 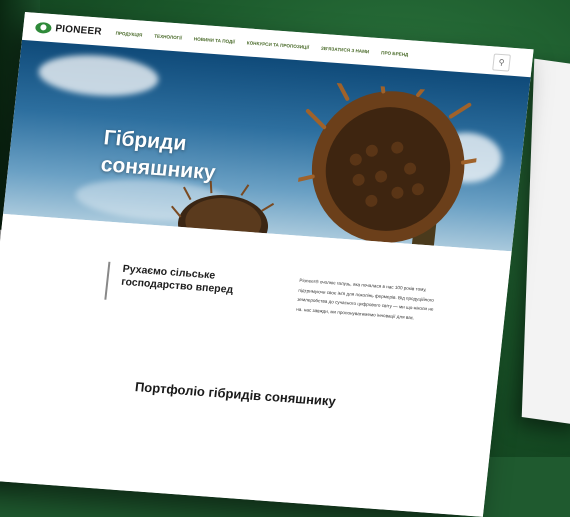 I want to click on nav-item-news-events: НОВИНИ ТА ПОДІЇ, so click(x=215, y=40).